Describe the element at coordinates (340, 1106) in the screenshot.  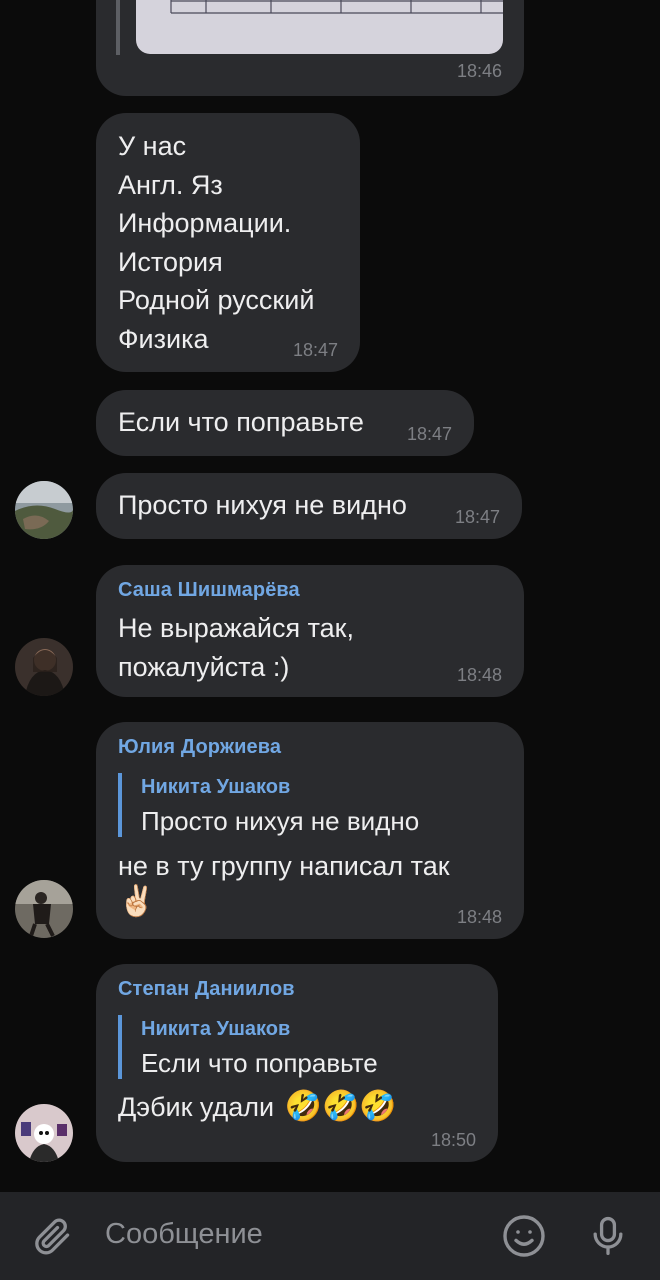
I see `rofl-emoji: 🤣🤣🤣` at that location.